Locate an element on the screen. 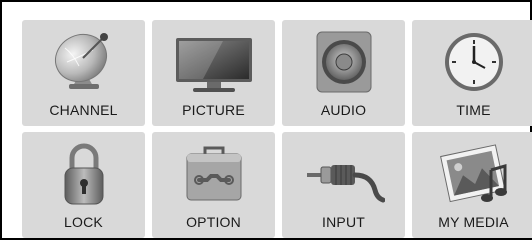  menu-tile-picture: PICTURE is located at coordinates (213, 73).